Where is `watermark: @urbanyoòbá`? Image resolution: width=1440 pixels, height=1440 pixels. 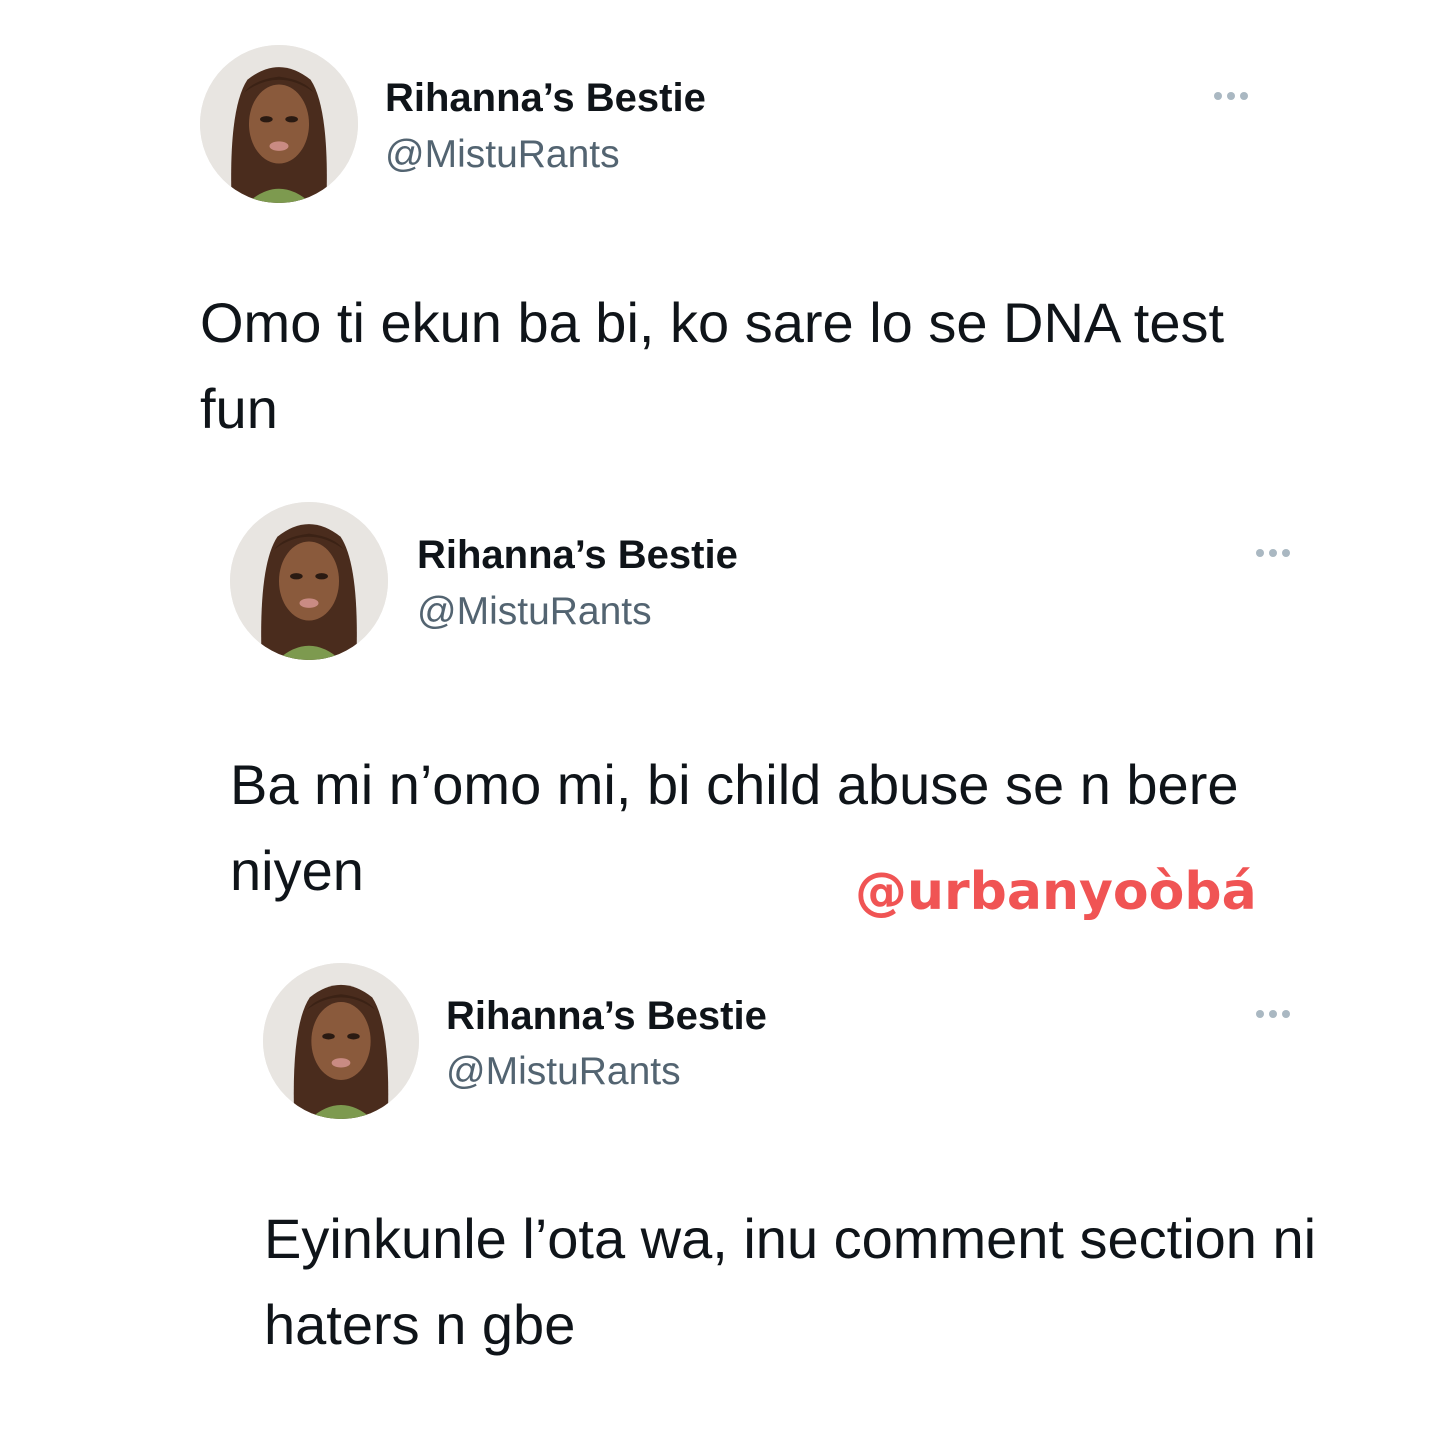 watermark: @urbanyoòbá is located at coordinates (1056, 892).